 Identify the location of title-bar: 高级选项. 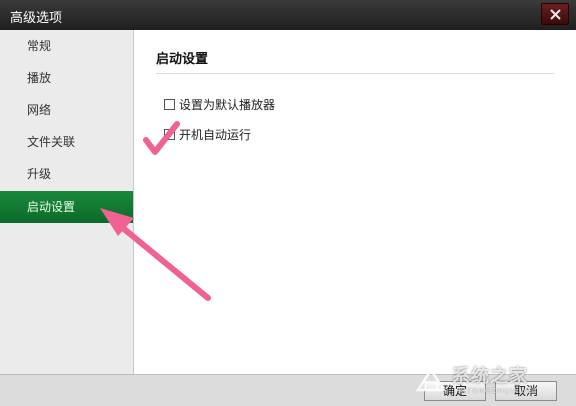
(288, 15).